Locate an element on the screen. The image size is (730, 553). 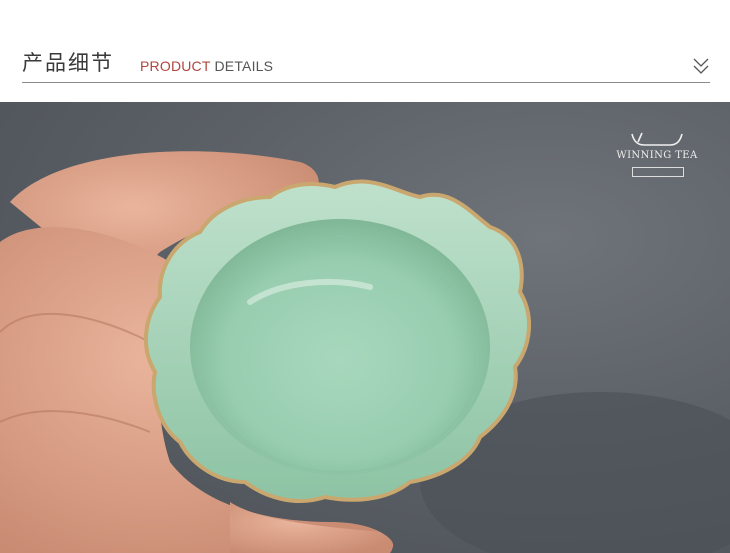
title-en-rest: DETAILS is located at coordinates (244, 66).